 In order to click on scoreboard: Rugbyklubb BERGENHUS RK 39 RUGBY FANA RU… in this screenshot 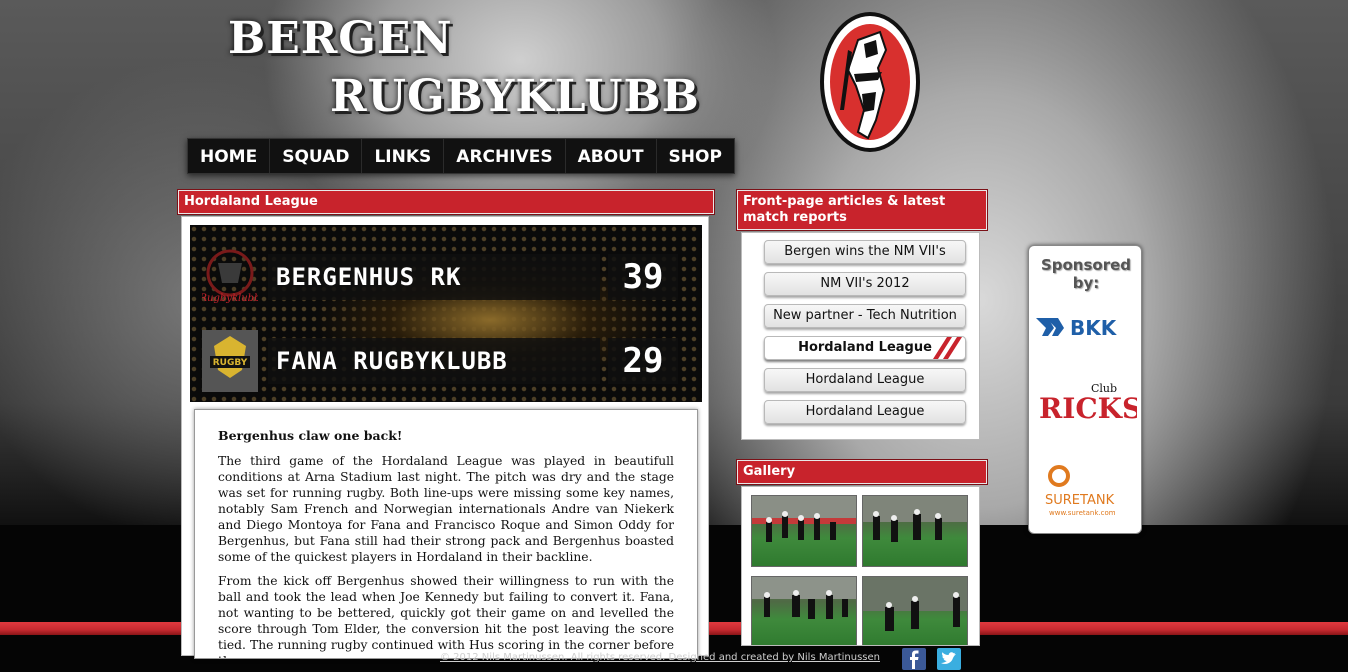, I will do `click(446, 313)`.